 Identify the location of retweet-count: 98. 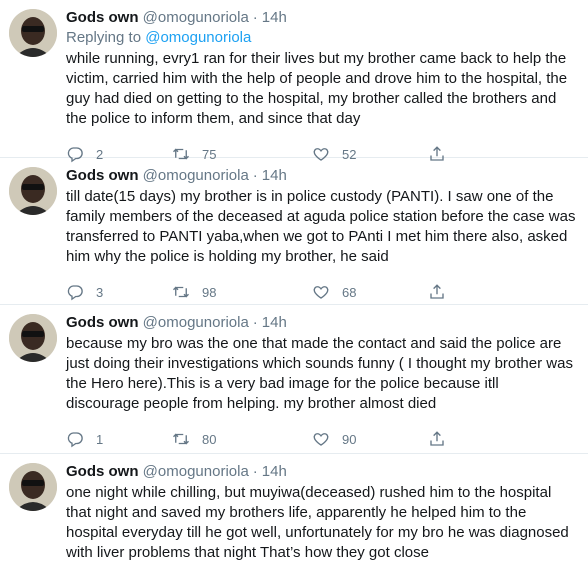
(209, 292).